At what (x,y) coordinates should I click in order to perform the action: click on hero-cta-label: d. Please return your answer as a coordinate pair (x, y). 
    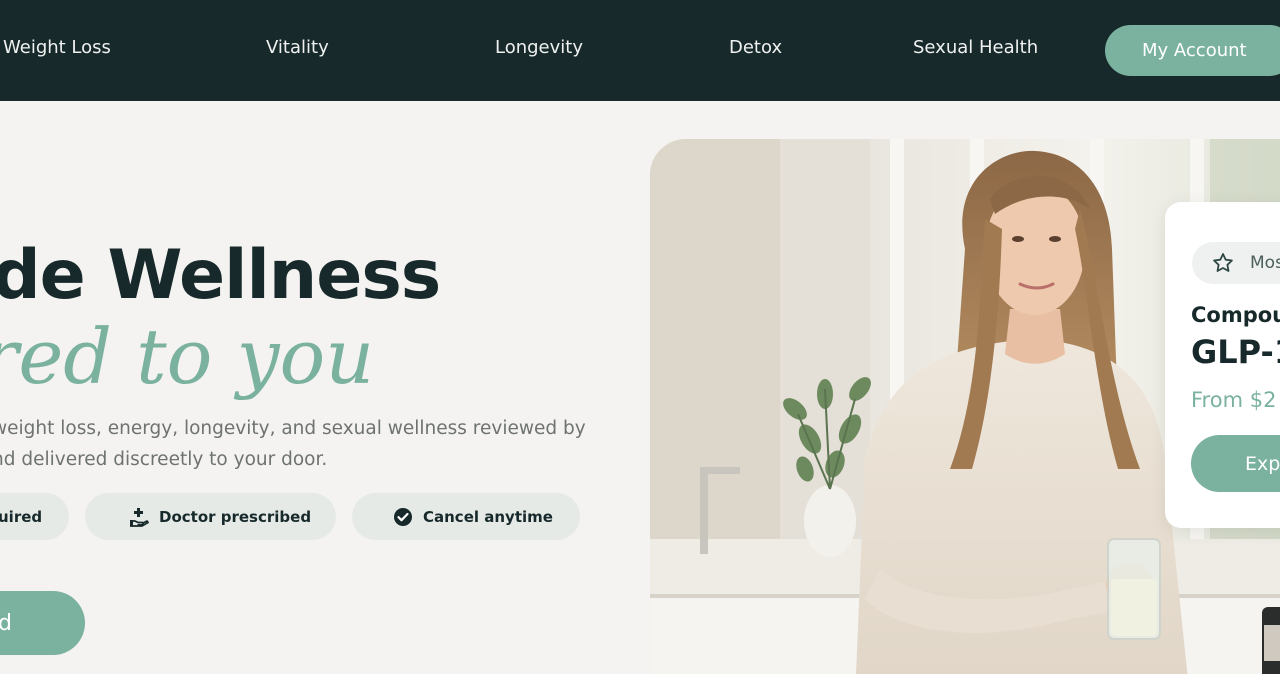
    Looking at the image, I should click on (6, 623).